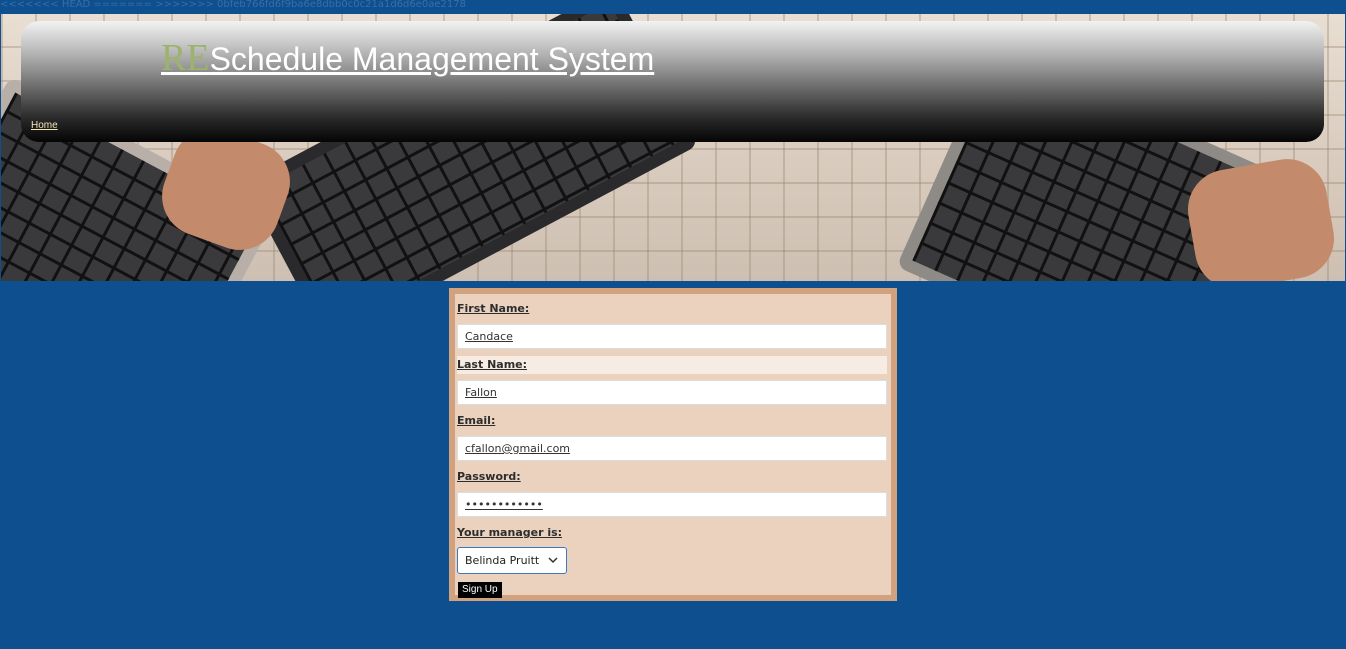 The width and height of the screenshot is (1346, 649). I want to click on email-label: Email:, so click(476, 420).